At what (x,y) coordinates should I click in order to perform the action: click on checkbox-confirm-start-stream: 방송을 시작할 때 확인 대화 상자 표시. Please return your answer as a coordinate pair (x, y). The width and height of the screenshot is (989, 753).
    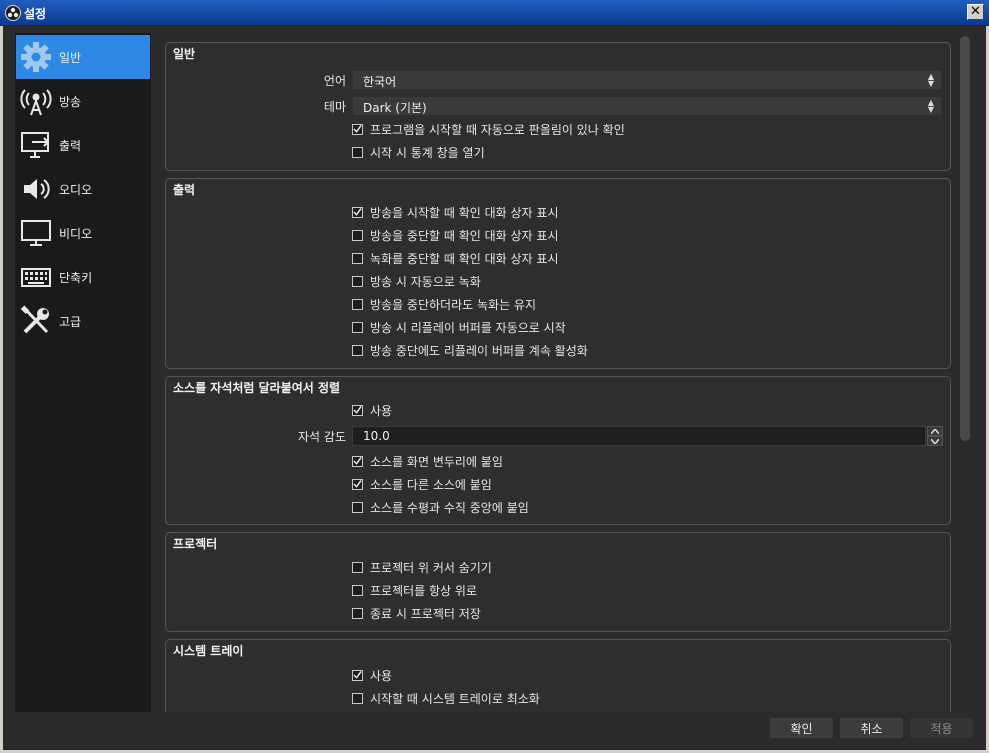
    Looking at the image, I should click on (455, 212).